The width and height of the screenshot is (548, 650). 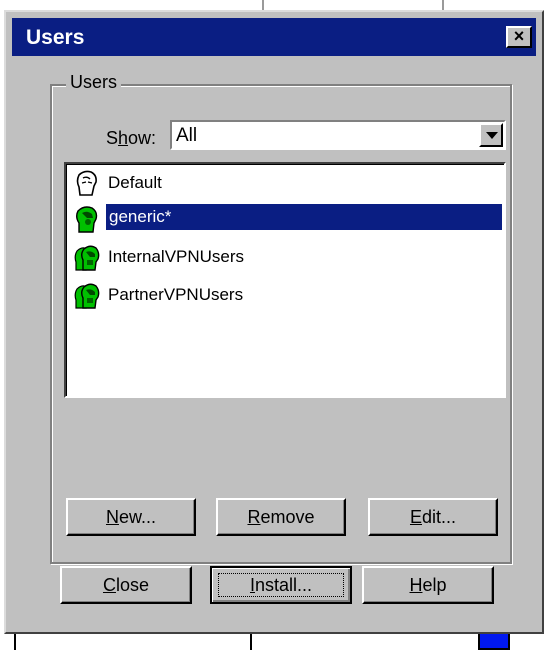 I want to click on list-item-internalvpnusers: InternalVPNUsers, so click(x=287, y=257).